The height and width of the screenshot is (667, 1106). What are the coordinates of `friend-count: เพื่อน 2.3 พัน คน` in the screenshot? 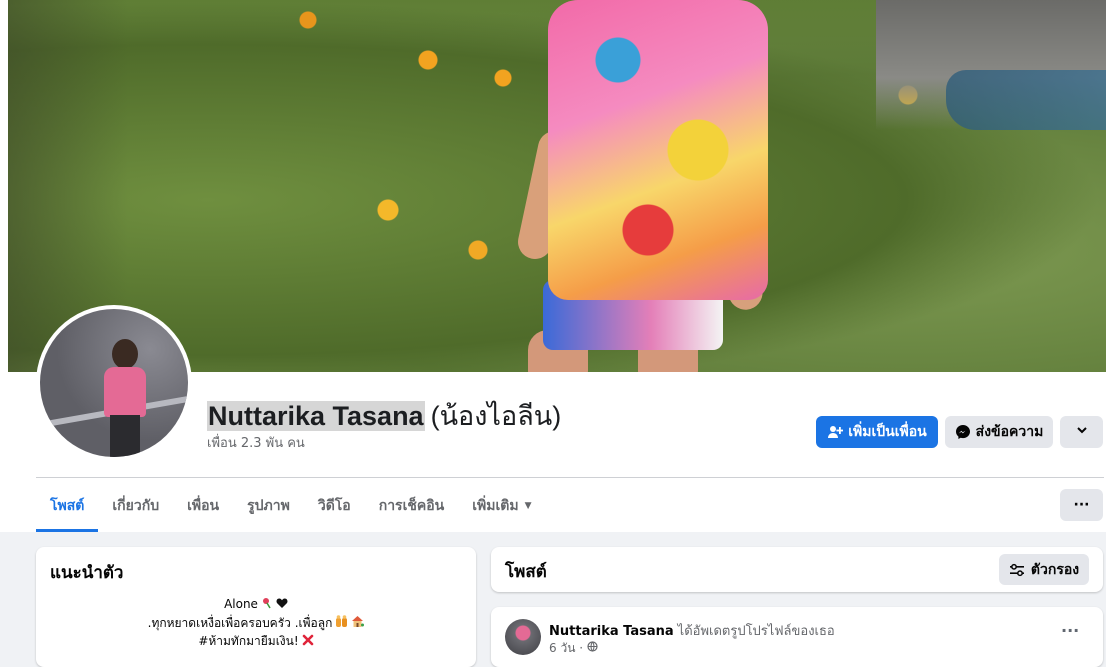 It's located at (256, 442).